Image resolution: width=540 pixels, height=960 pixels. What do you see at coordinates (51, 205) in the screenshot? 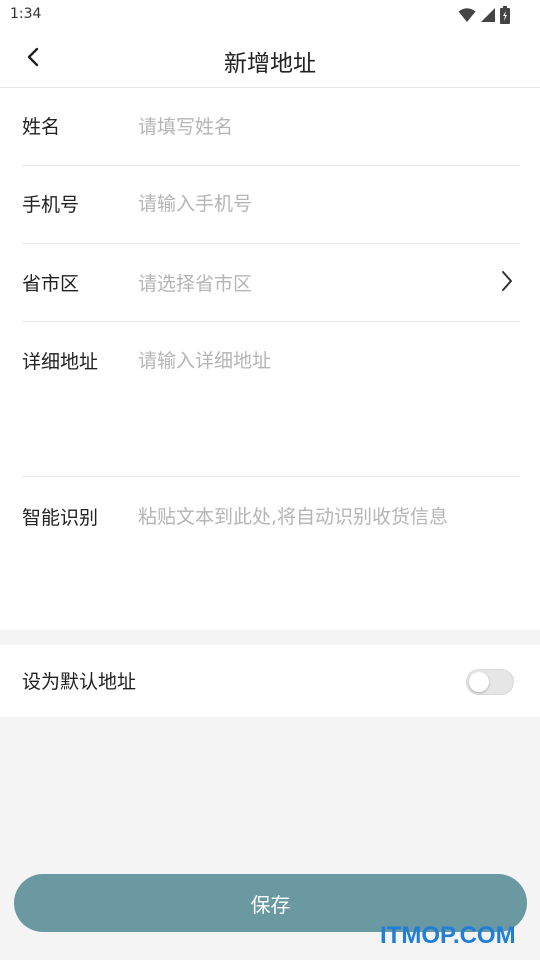
I see `phone-label: 手机号` at bounding box center [51, 205].